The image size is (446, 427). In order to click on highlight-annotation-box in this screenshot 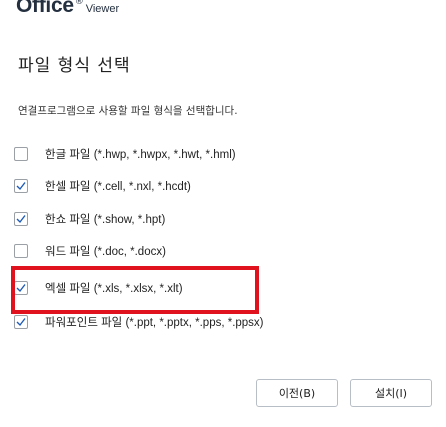, I will do `click(135, 290)`.